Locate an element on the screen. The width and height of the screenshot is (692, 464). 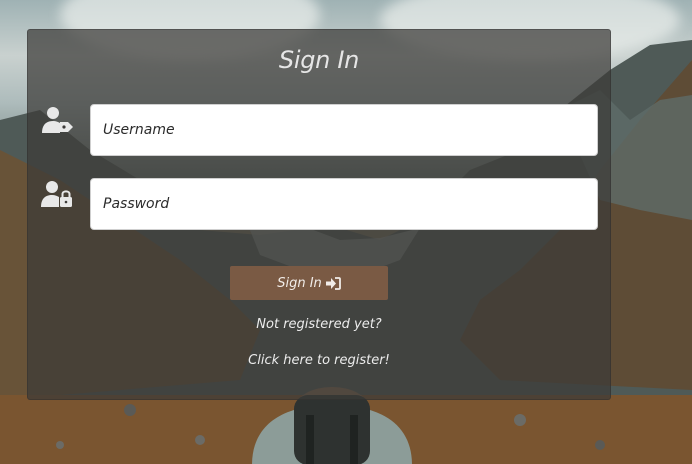
sign-in-button: Sign In is located at coordinates (309, 283).